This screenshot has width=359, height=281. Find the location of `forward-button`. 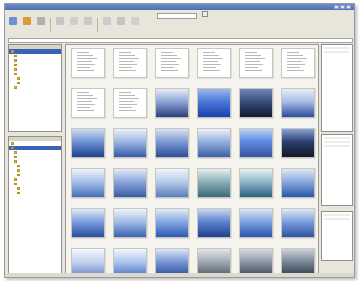

forward-button is located at coordinates (27, 24).